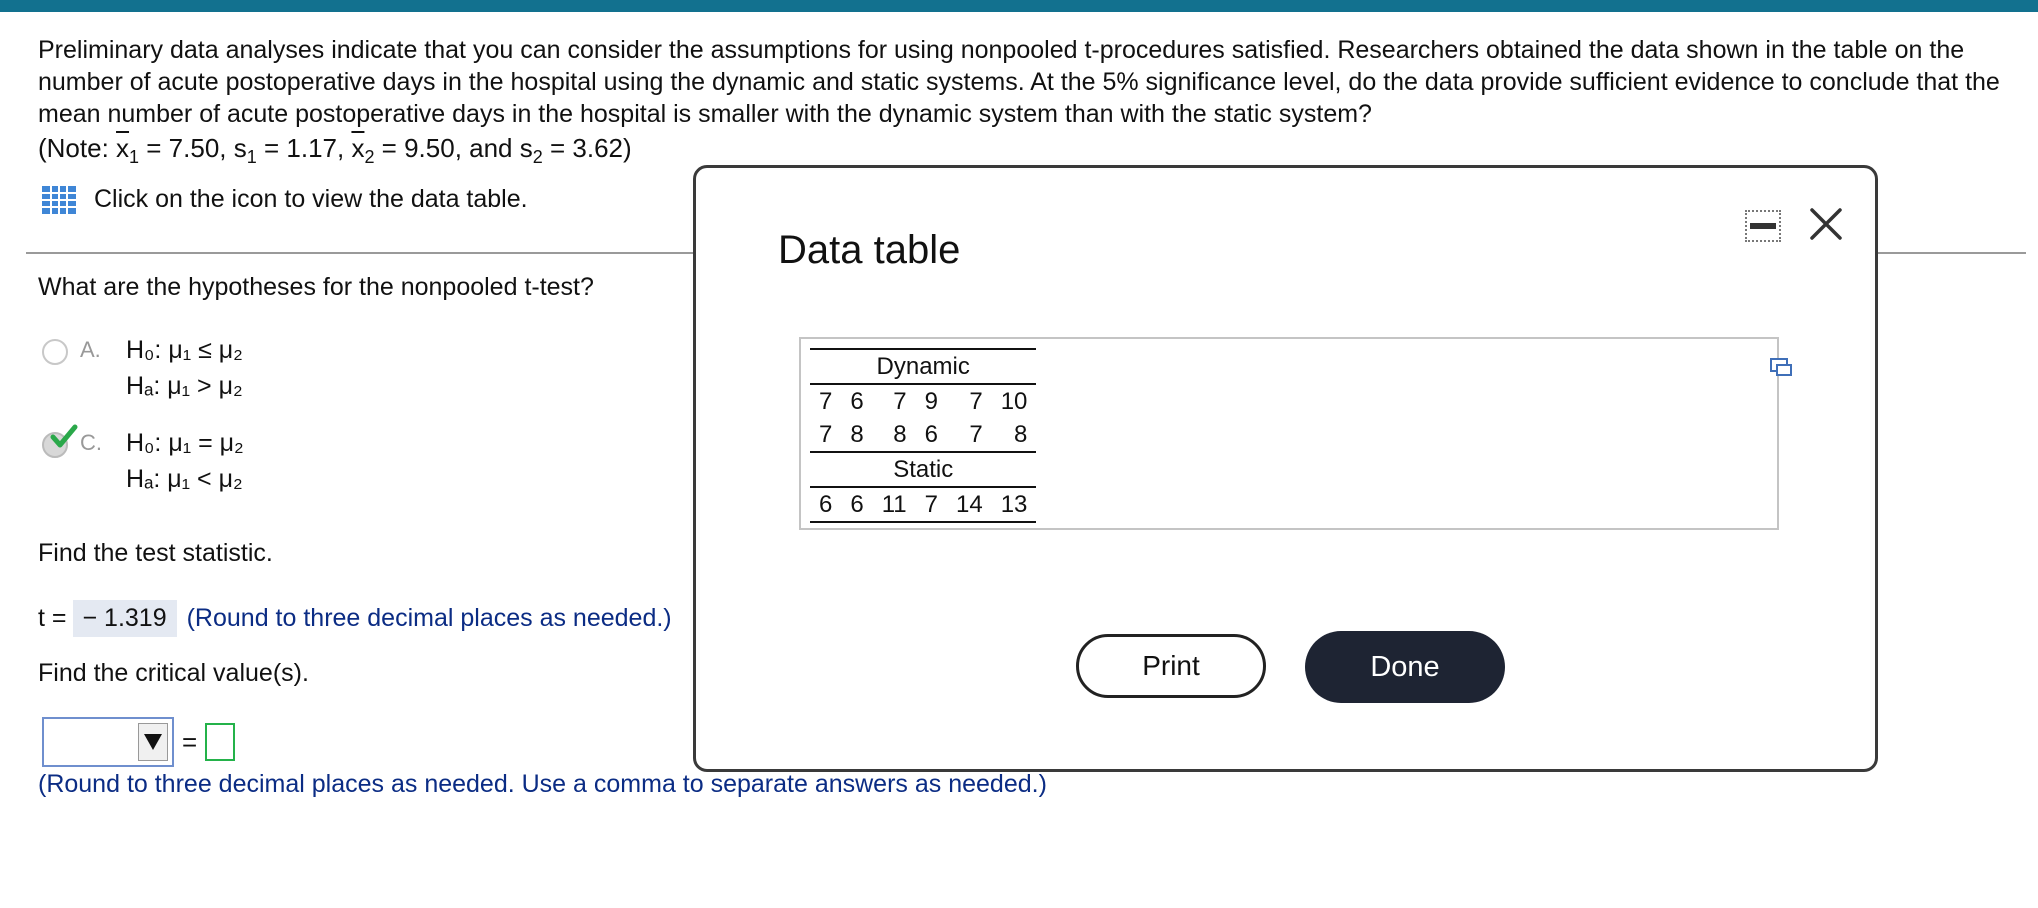 The image size is (2038, 908). Describe the element at coordinates (124, 618) in the screenshot. I see `t-value-field: − 1.319` at that location.